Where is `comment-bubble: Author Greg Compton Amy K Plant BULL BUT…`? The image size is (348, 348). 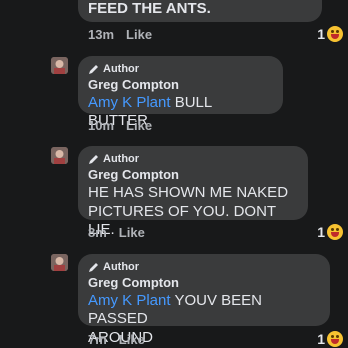
comment-bubble: Author Greg Compton Amy K Plant BULL BUT… is located at coordinates (180, 92).